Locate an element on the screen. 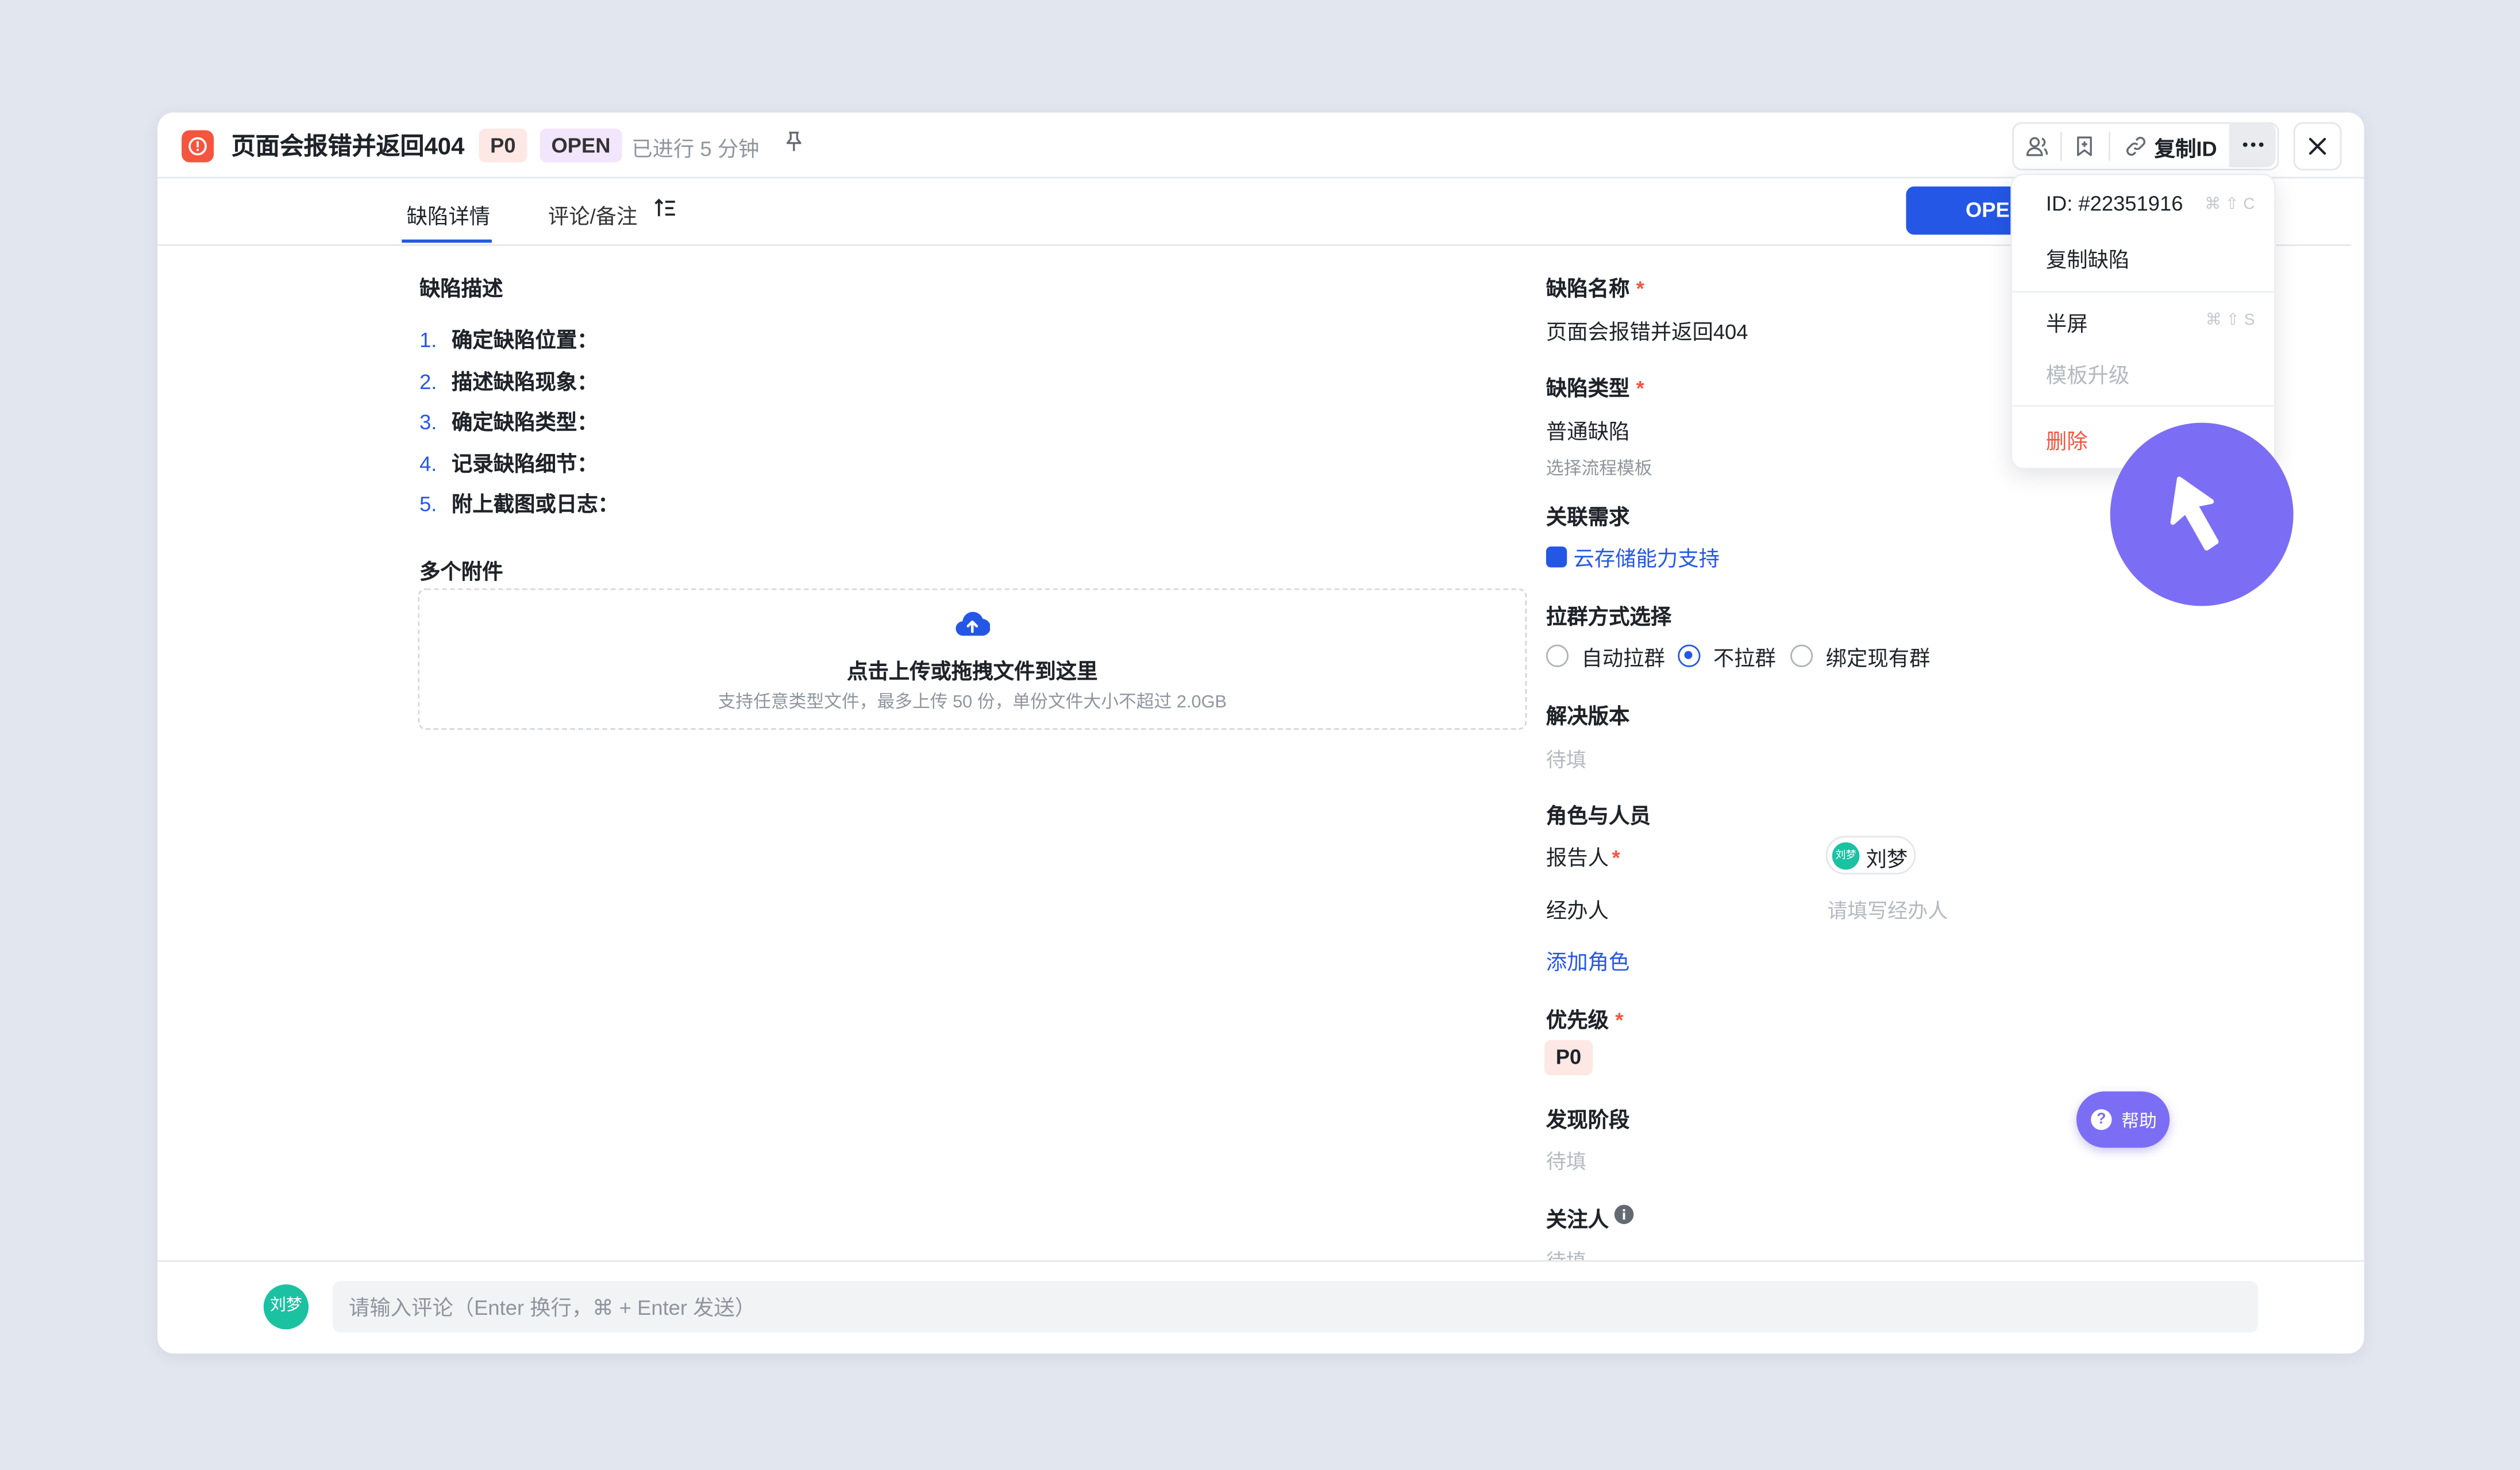 The image size is (2520, 1470). bug-name-value: 页面会报错并返回404 is located at coordinates (1647, 330).